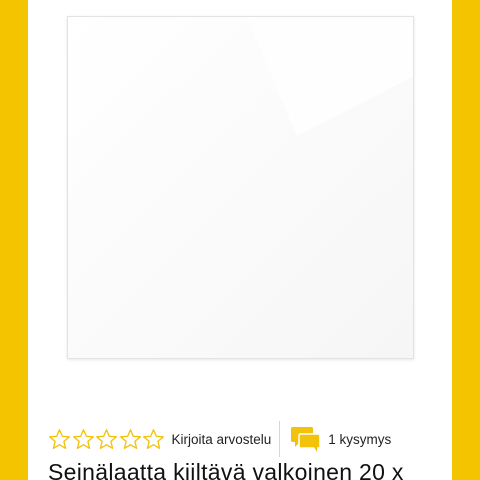 The image size is (480, 480). Describe the element at coordinates (359, 439) in the screenshot. I see `questions-link: 1 kysymys` at that location.